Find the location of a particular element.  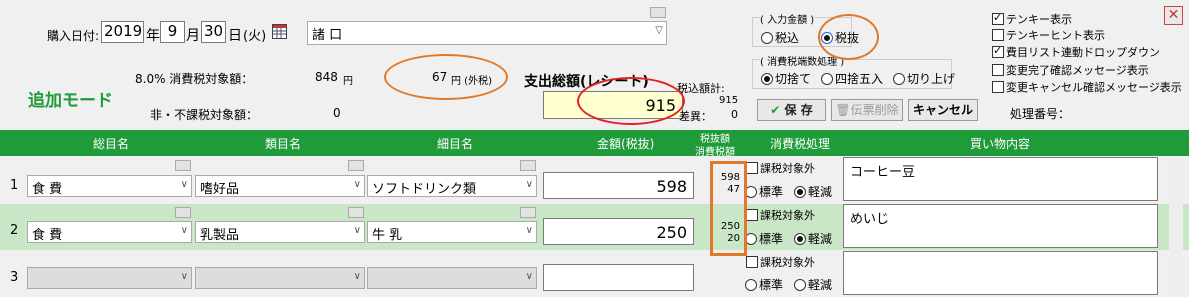

category1-select: ∨ is located at coordinates (109, 278).